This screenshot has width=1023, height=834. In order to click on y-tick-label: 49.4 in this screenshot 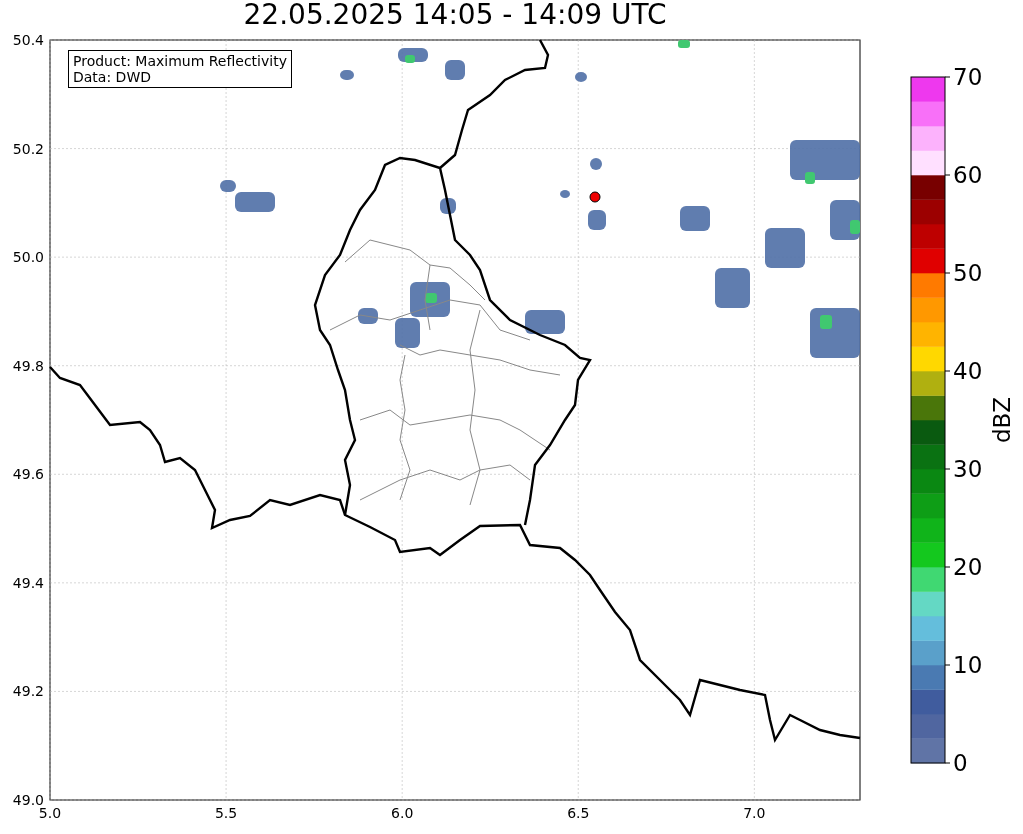, I will do `click(28, 582)`.